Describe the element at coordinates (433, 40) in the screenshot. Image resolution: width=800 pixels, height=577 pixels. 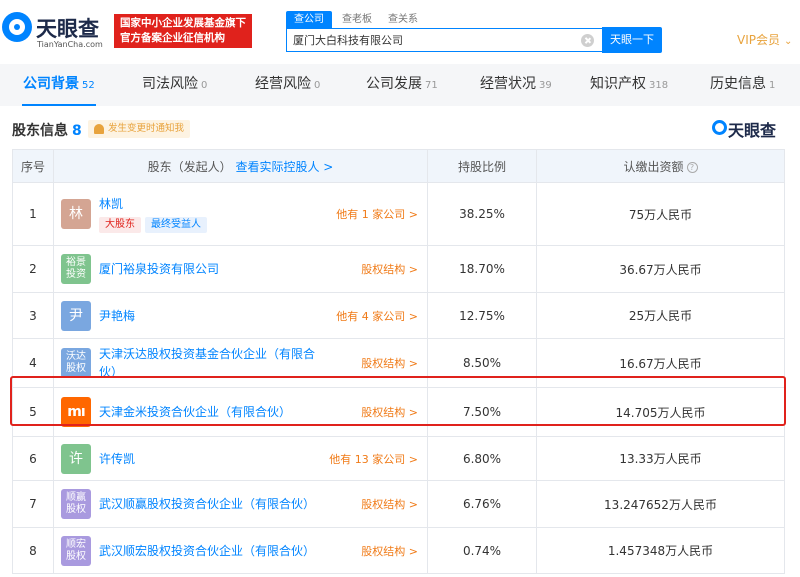
I see `search-input` at that location.